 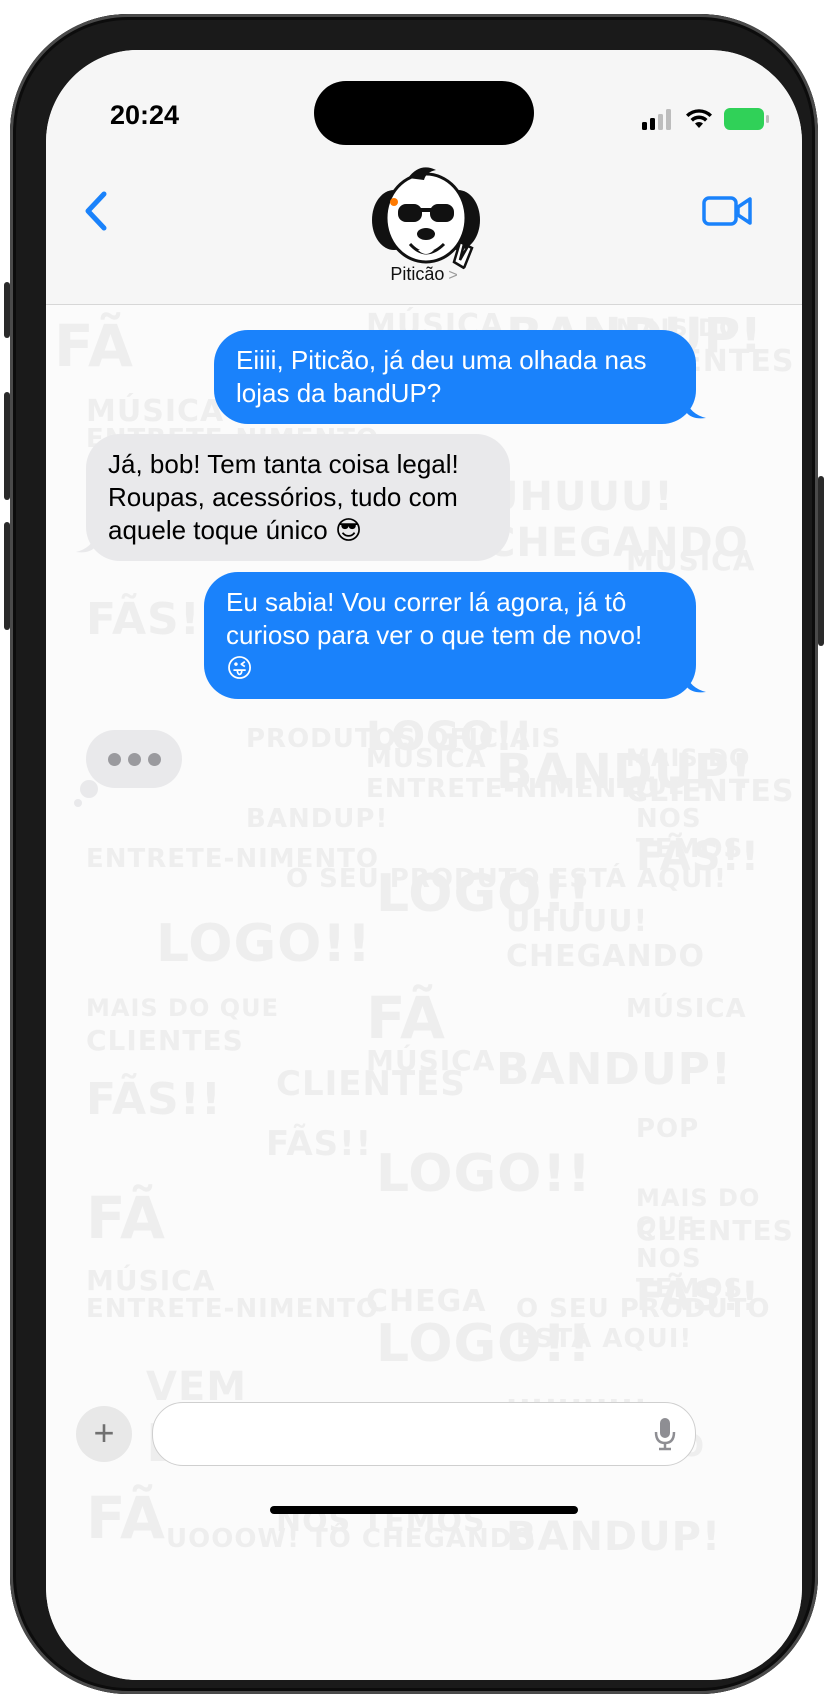 What do you see at coordinates (7, 310) in the screenshot?
I see `mute-switch` at bounding box center [7, 310].